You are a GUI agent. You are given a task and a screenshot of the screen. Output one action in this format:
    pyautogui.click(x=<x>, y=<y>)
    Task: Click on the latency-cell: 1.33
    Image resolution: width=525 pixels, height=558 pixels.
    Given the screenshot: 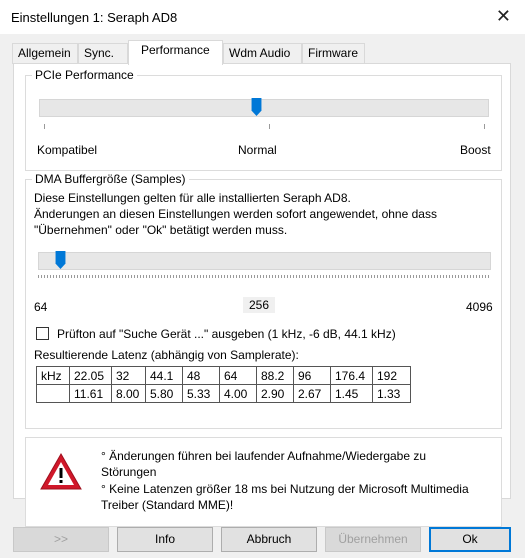 What is the action you would take?
    pyautogui.click(x=391, y=393)
    